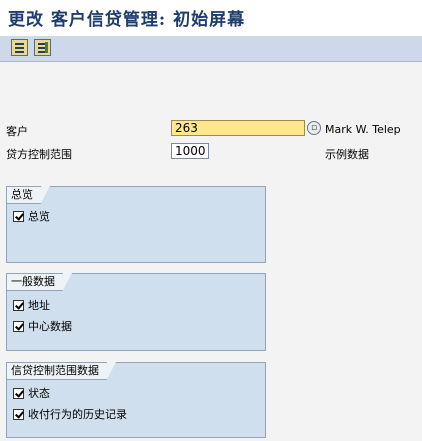  I want to click on display-button, so click(19, 47).